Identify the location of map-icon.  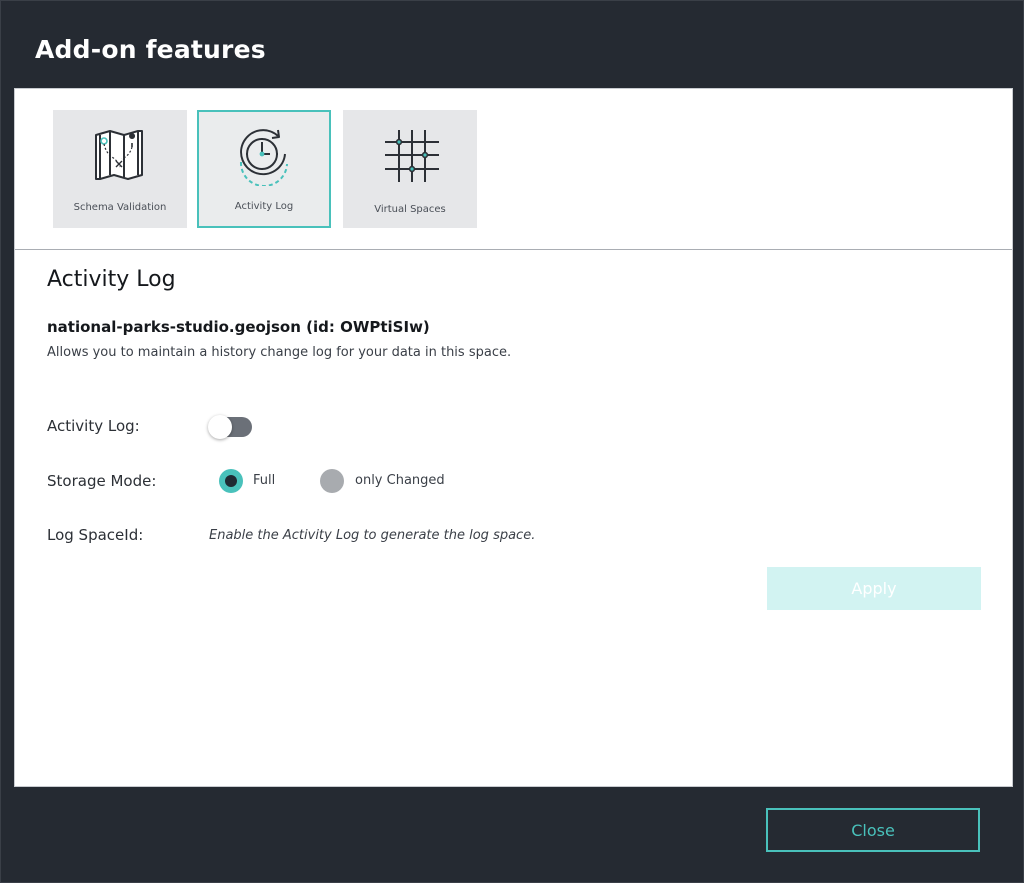
(120, 155).